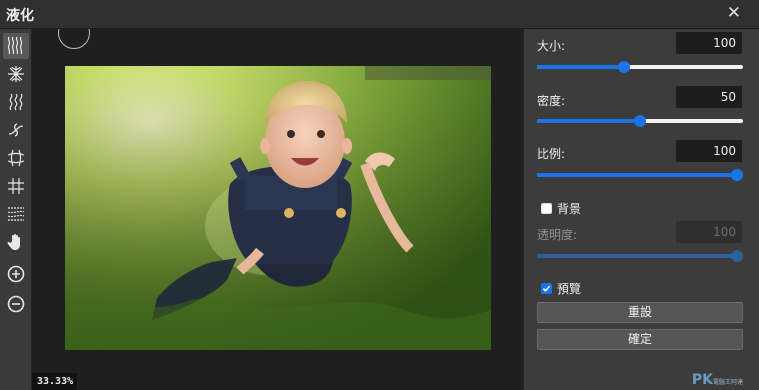 This screenshot has height=390, width=759. What do you see at coordinates (16, 158) in the screenshot?
I see `bloat-tool-icon` at bounding box center [16, 158].